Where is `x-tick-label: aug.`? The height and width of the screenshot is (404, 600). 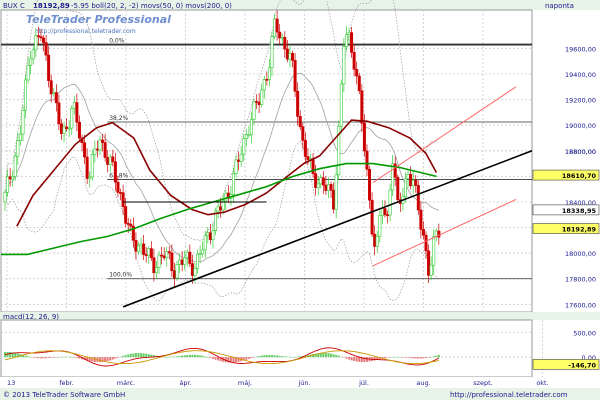 x-tick-label: aug. is located at coordinates (423, 383).